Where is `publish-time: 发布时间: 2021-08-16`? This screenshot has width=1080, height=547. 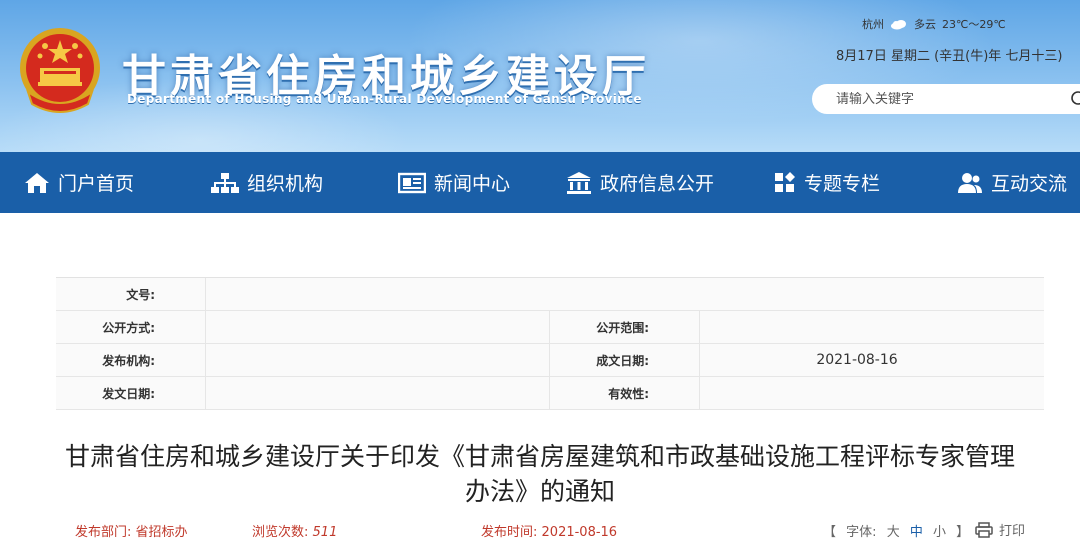 publish-time: 发布时间: 2021-08-16 is located at coordinates (549, 530).